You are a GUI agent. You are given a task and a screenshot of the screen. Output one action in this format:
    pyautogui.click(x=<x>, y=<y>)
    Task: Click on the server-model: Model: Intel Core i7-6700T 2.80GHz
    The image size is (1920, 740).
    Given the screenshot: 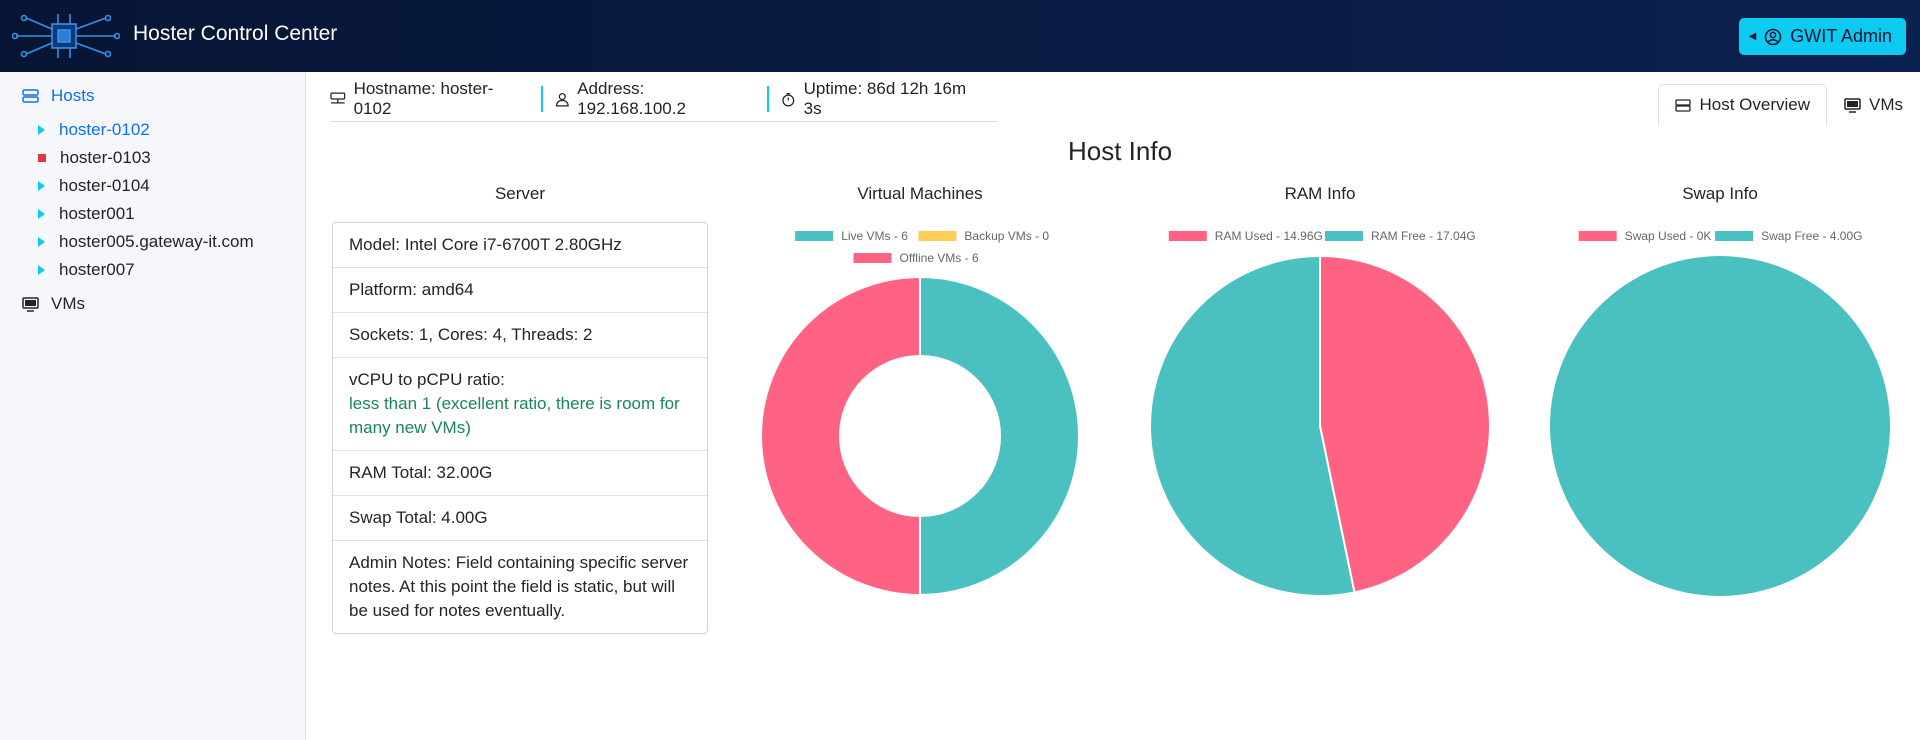 What is the action you would take?
    pyautogui.click(x=520, y=245)
    